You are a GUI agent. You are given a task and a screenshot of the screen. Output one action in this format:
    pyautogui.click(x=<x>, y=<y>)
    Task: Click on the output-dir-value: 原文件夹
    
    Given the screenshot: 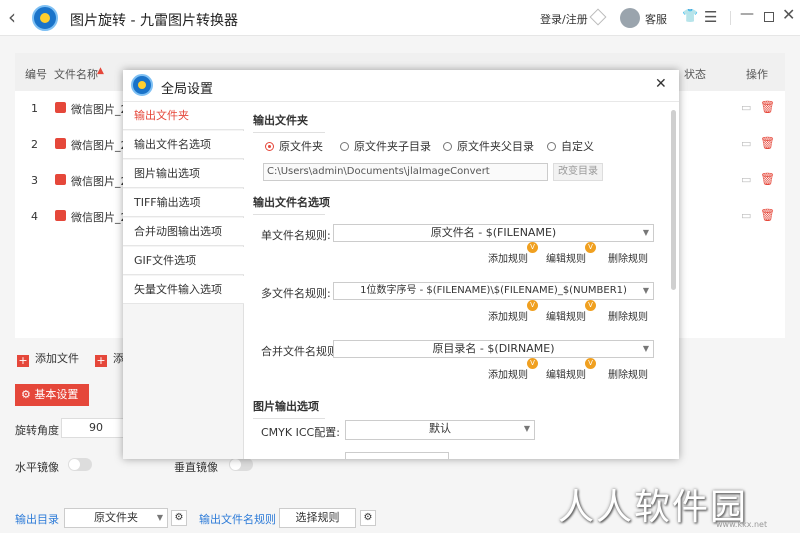 What is the action you would take?
    pyautogui.click(x=116, y=517)
    